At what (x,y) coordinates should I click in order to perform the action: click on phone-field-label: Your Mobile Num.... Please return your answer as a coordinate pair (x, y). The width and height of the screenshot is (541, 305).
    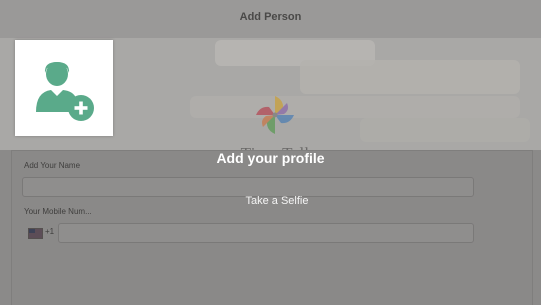
    Looking at the image, I should click on (58, 211).